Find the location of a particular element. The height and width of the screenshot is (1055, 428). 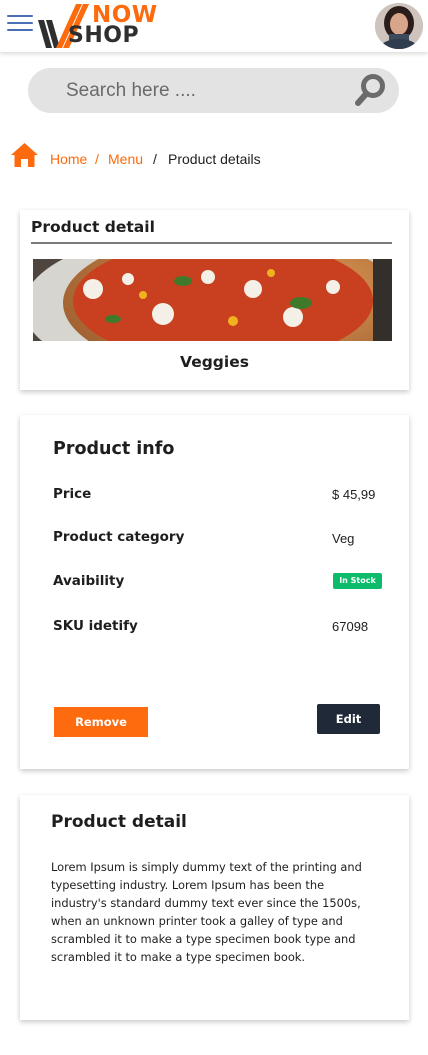

category-value: Veg is located at coordinates (343, 538).